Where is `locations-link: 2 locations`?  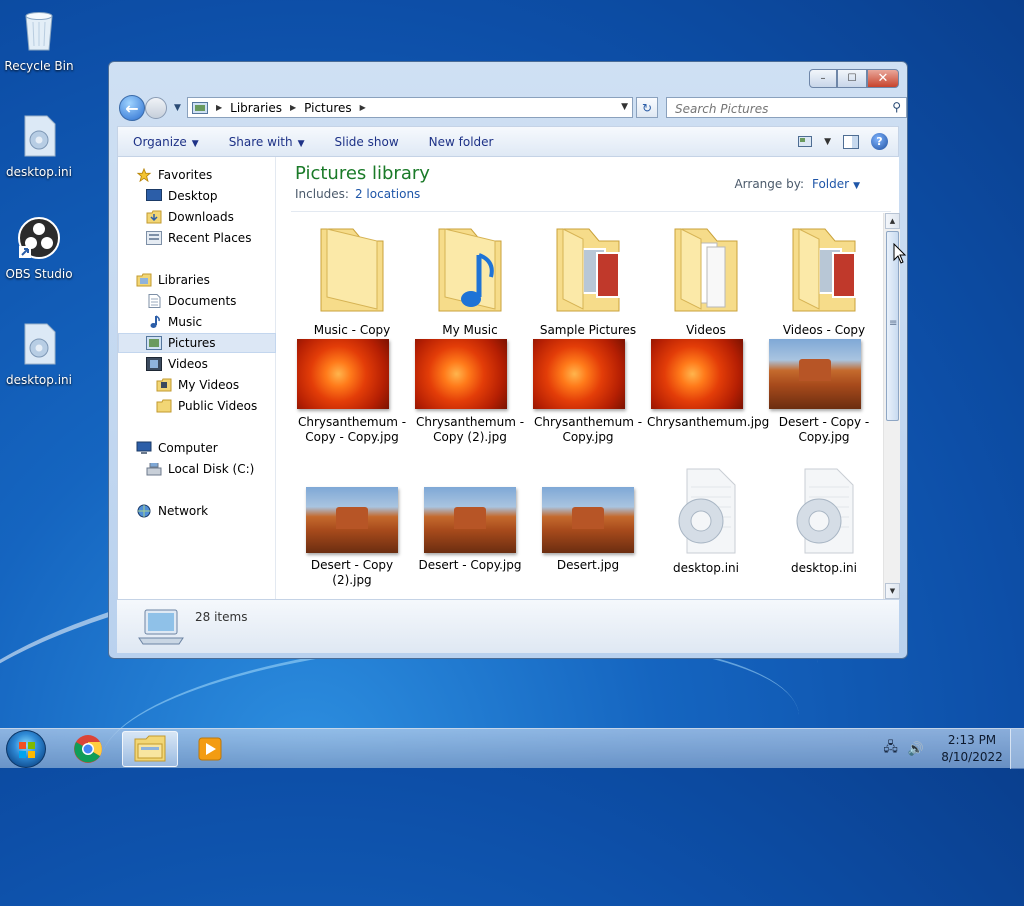
locations-link: 2 locations is located at coordinates (387, 194).